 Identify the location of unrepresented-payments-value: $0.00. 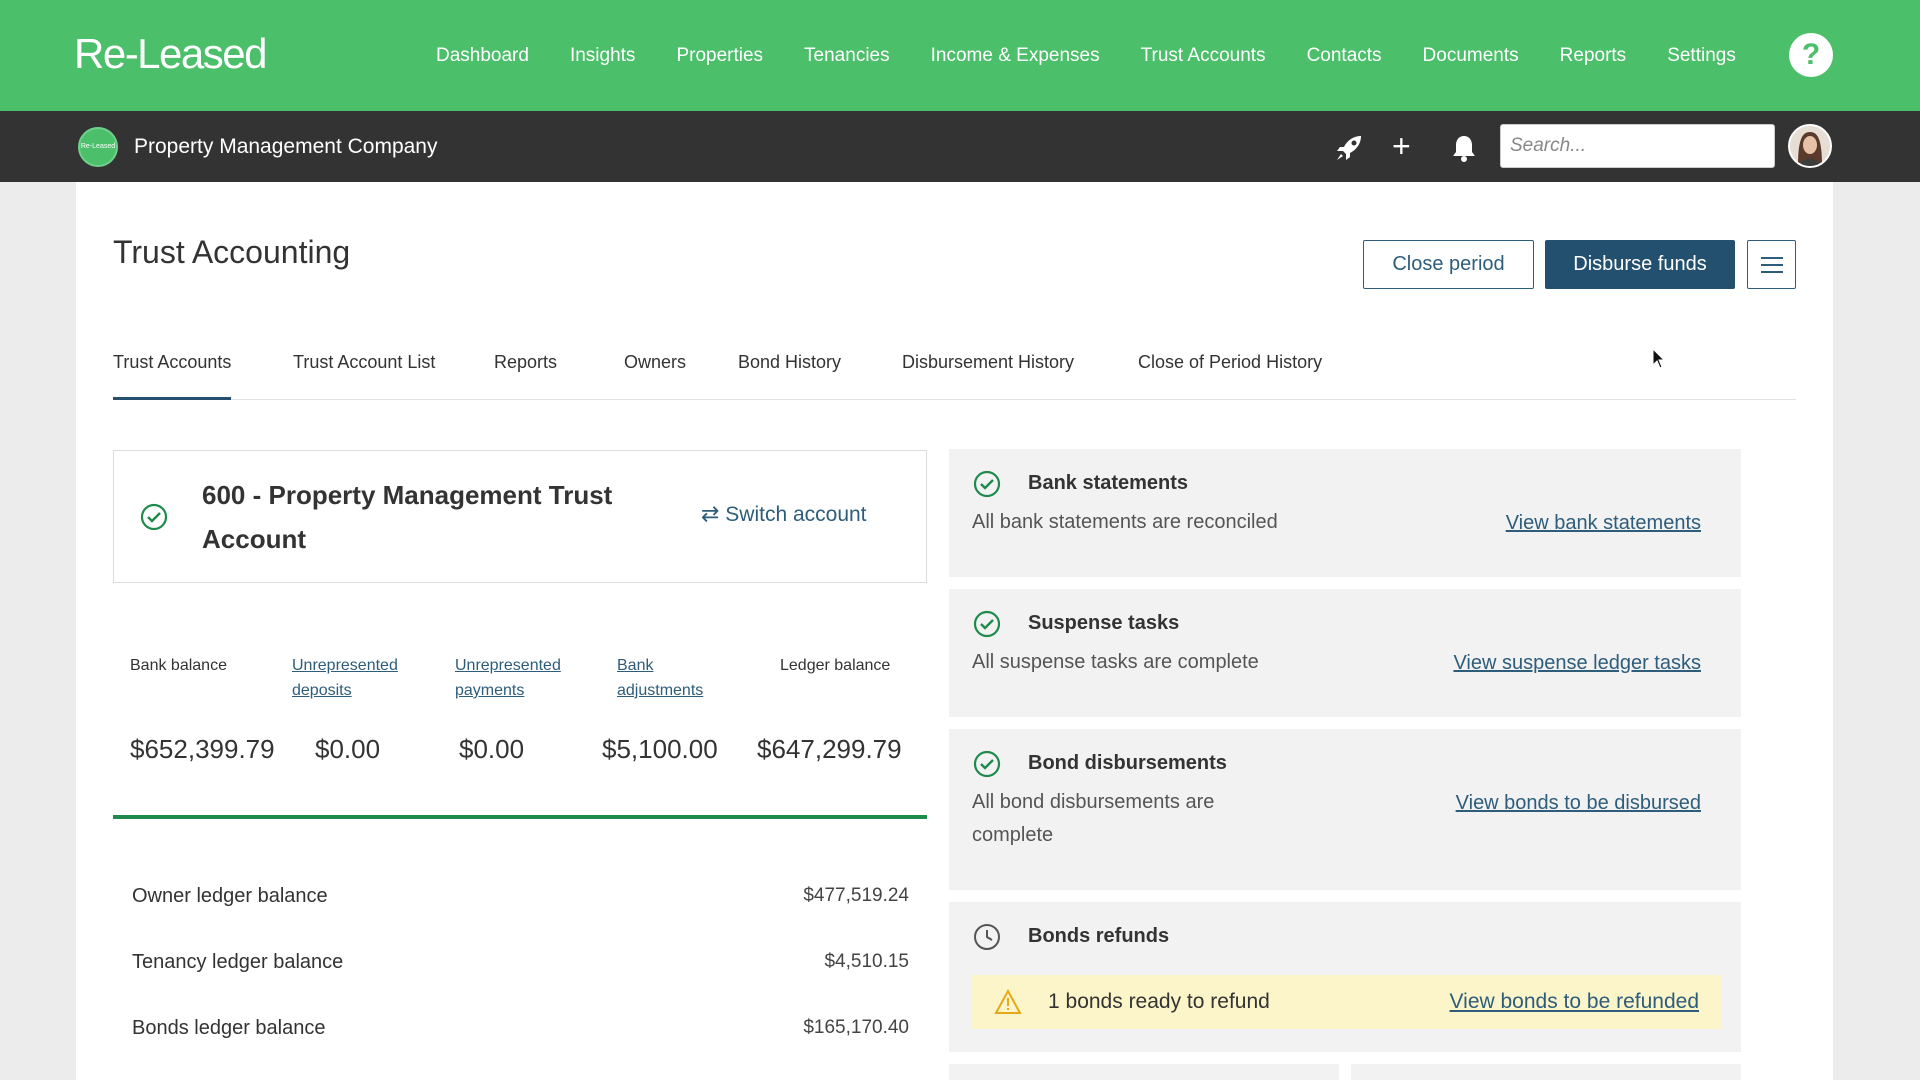
(492, 749).